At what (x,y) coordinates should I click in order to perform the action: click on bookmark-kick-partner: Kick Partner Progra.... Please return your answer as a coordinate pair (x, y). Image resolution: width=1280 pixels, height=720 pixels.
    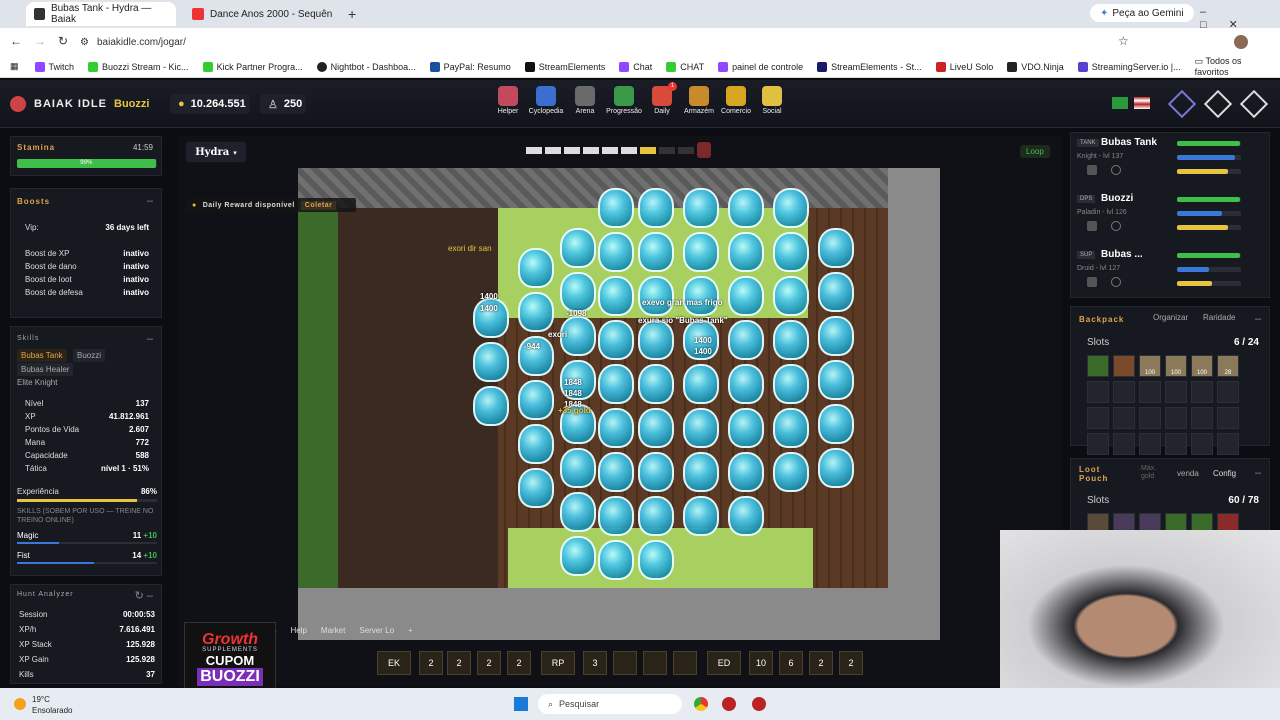
    Looking at the image, I should click on (252, 66).